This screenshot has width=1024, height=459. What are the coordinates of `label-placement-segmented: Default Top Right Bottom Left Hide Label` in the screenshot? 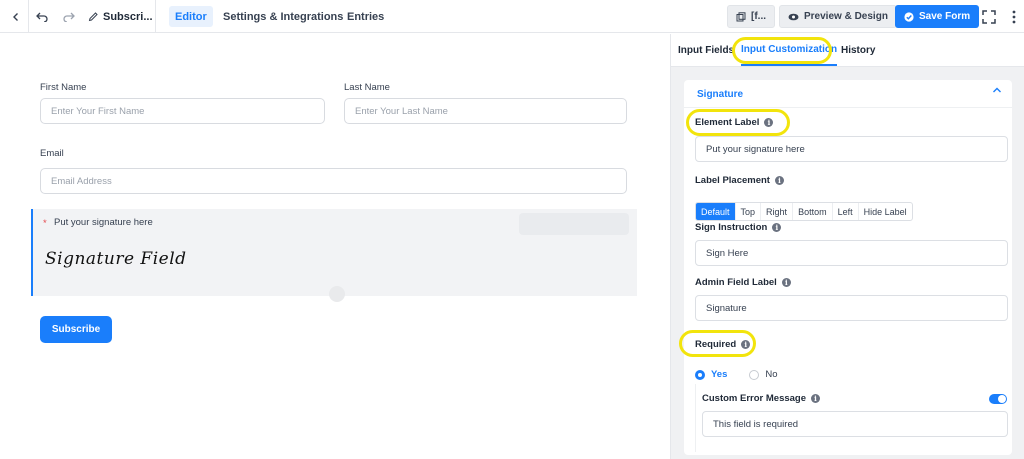 It's located at (804, 211).